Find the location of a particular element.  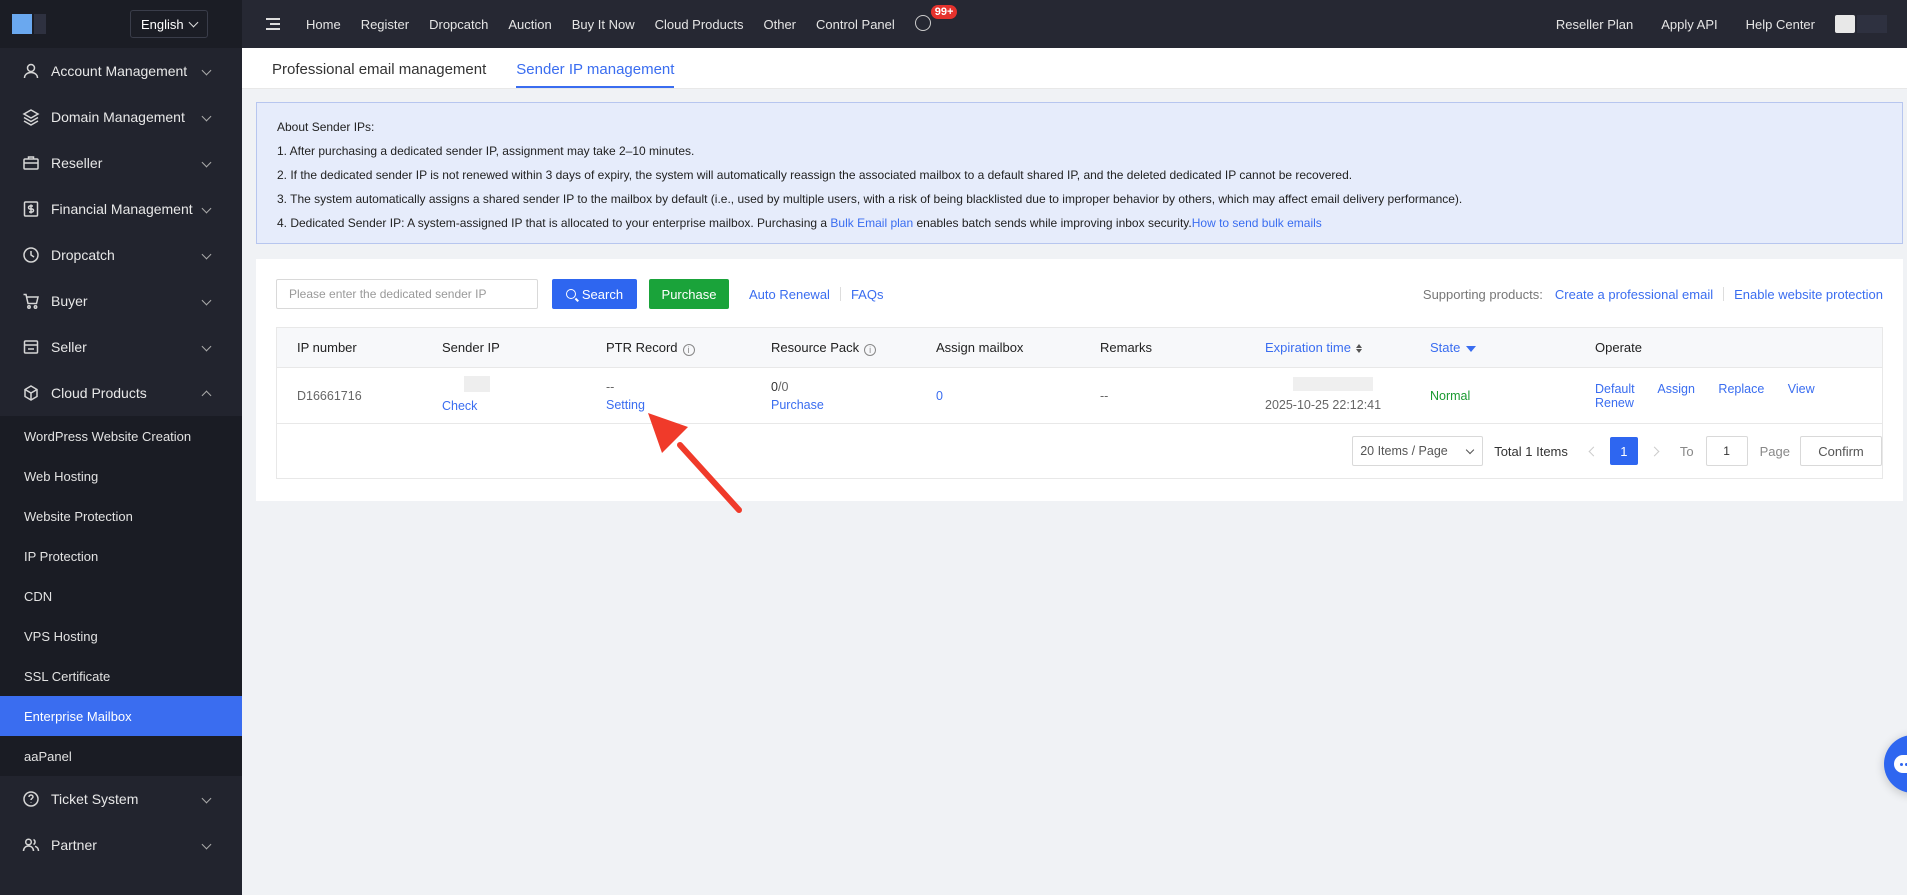

menu-toggle-icon is located at coordinates (274, 24).